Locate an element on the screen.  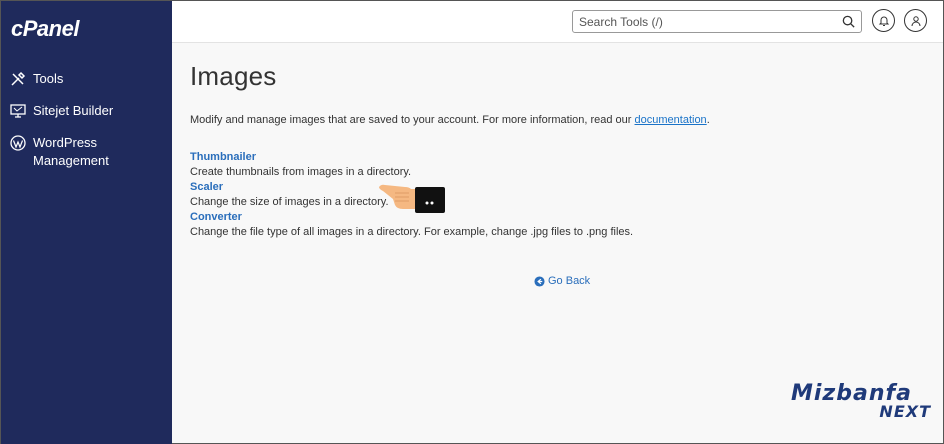
tools-icon is located at coordinates (18, 79).